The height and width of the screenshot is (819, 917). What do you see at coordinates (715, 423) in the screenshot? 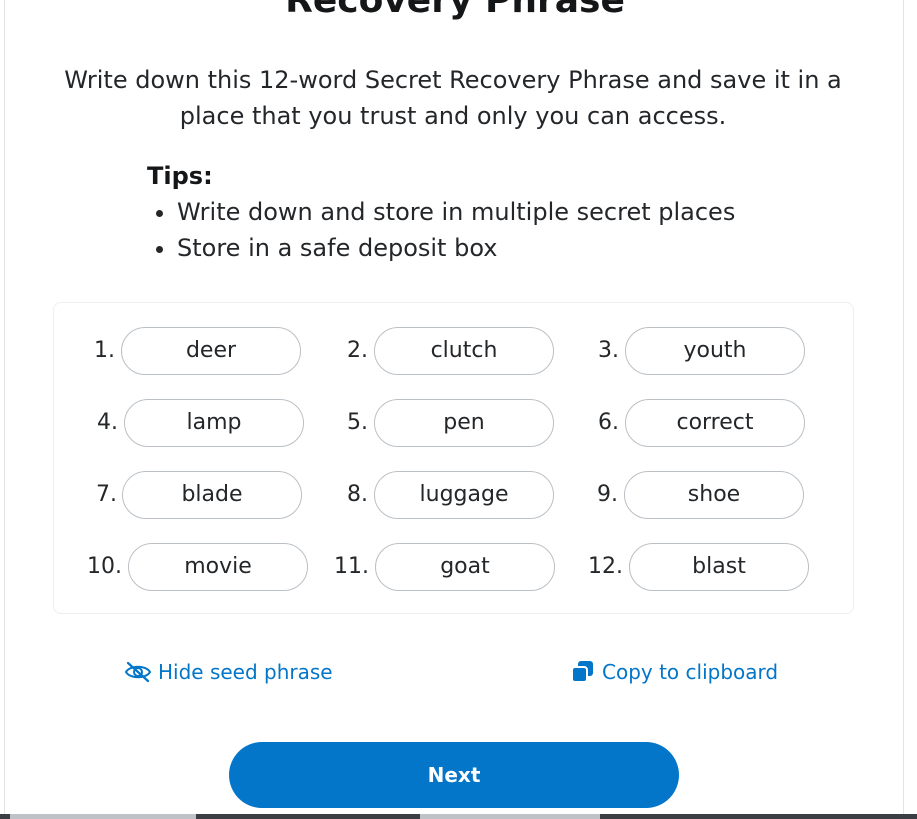
I see `seed-word: correct` at bounding box center [715, 423].